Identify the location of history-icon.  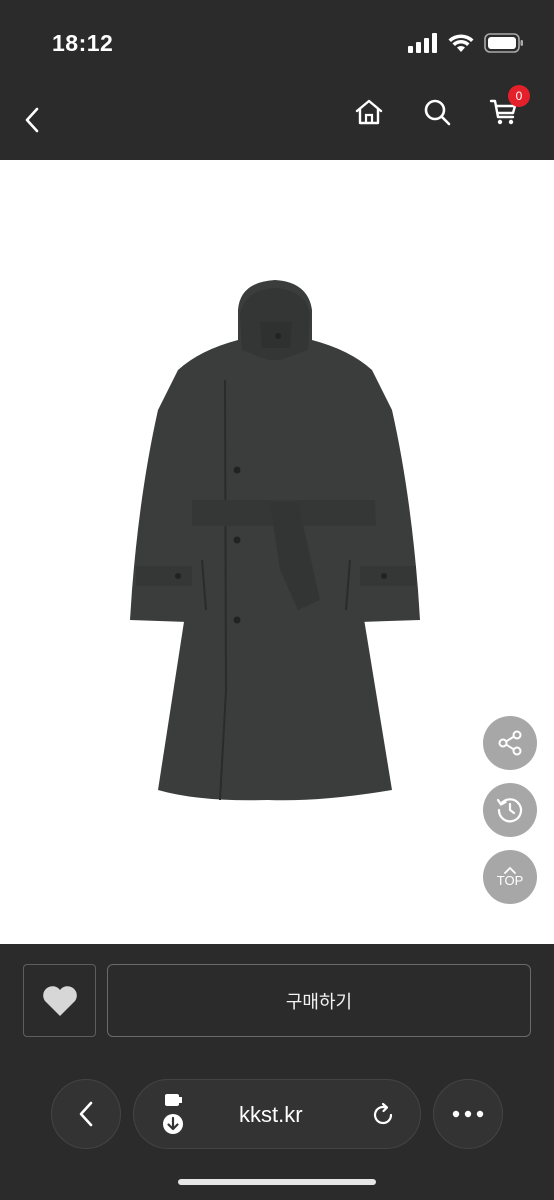
(509, 810).